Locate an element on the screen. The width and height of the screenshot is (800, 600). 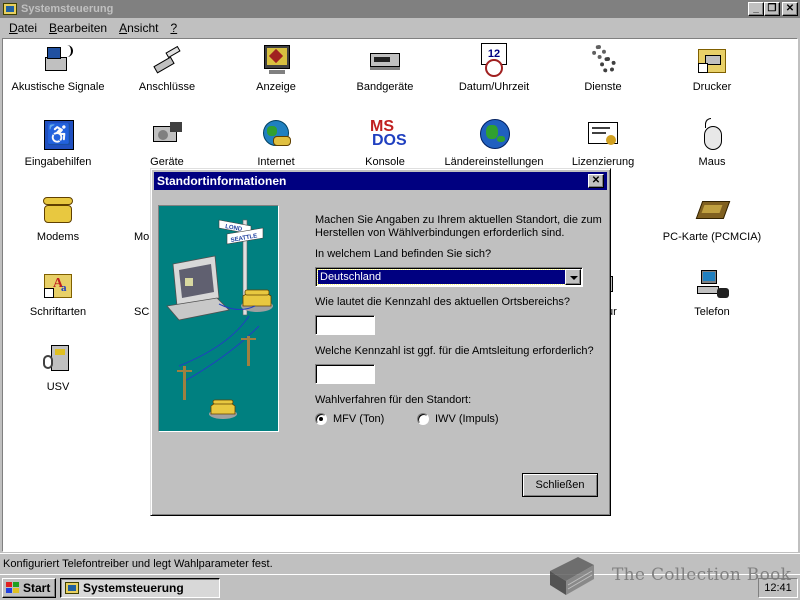
icon-label: Akustische Signale is located at coordinates (58, 87).